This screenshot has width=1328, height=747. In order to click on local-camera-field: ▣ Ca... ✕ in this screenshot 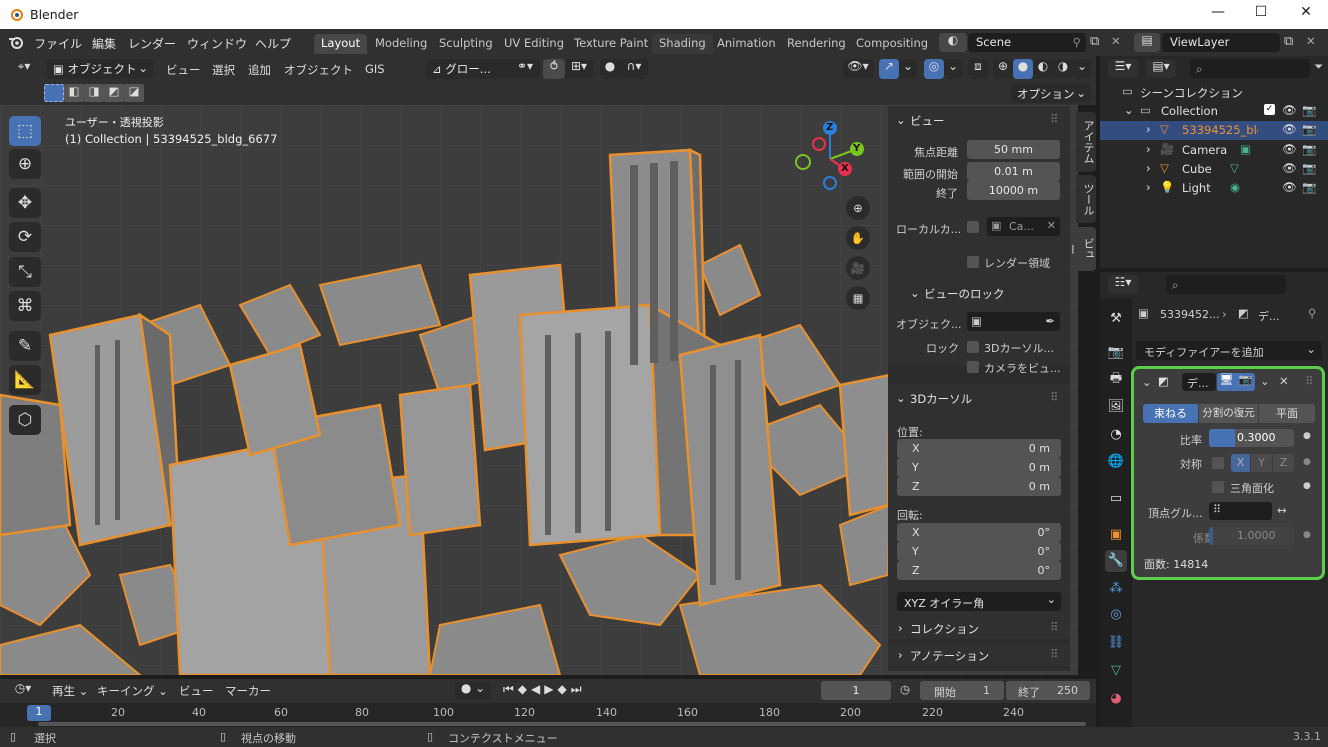, I will do `click(1023, 226)`.